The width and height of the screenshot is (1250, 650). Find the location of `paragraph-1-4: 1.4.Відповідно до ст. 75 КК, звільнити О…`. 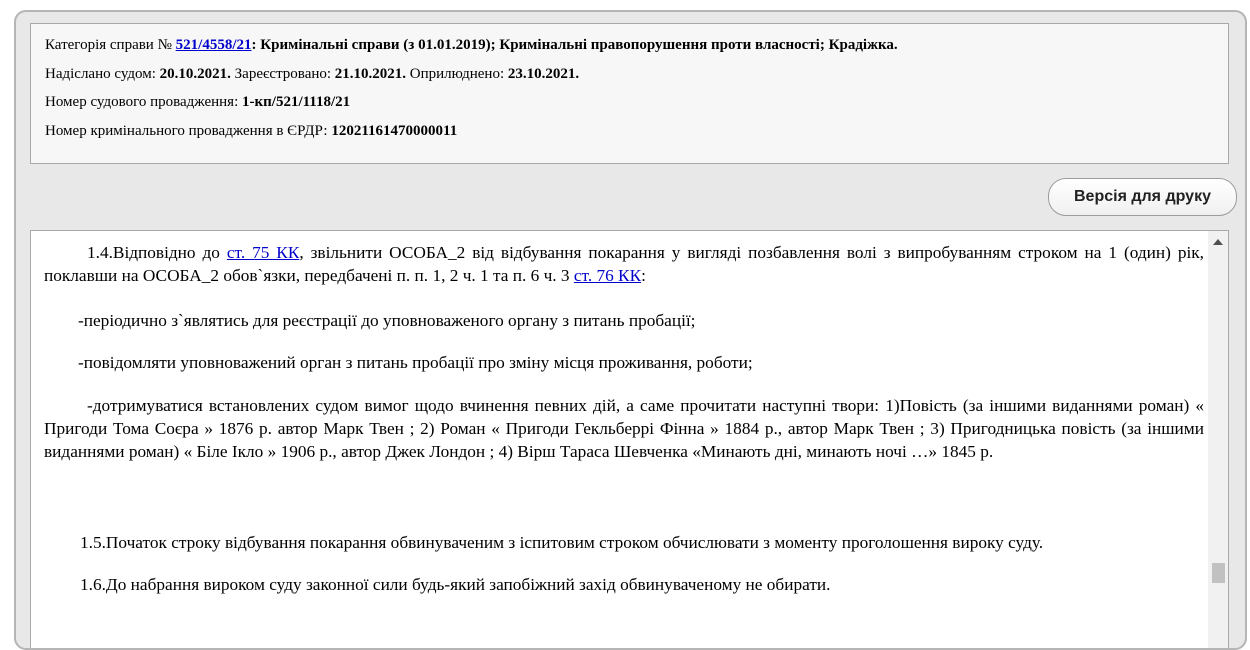

paragraph-1-4: 1.4.Відповідно до ст. 75 КК, звільнити О… is located at coordinates (624, 264).